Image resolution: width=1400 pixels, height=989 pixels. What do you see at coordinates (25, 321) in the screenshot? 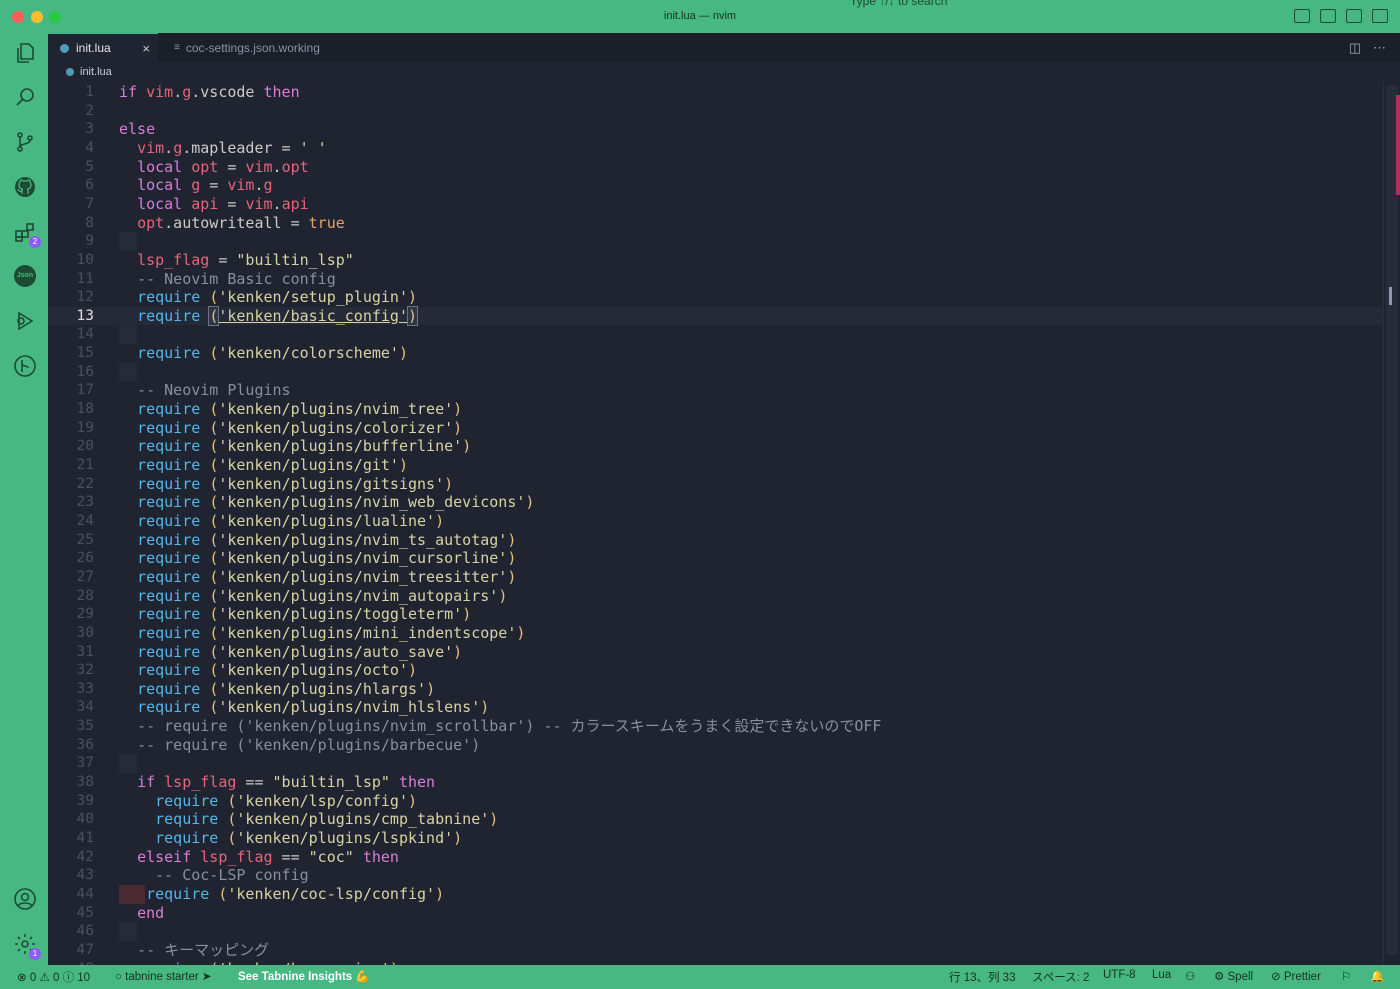
I see `run-debug-icon` at bounding box center [25, 321].